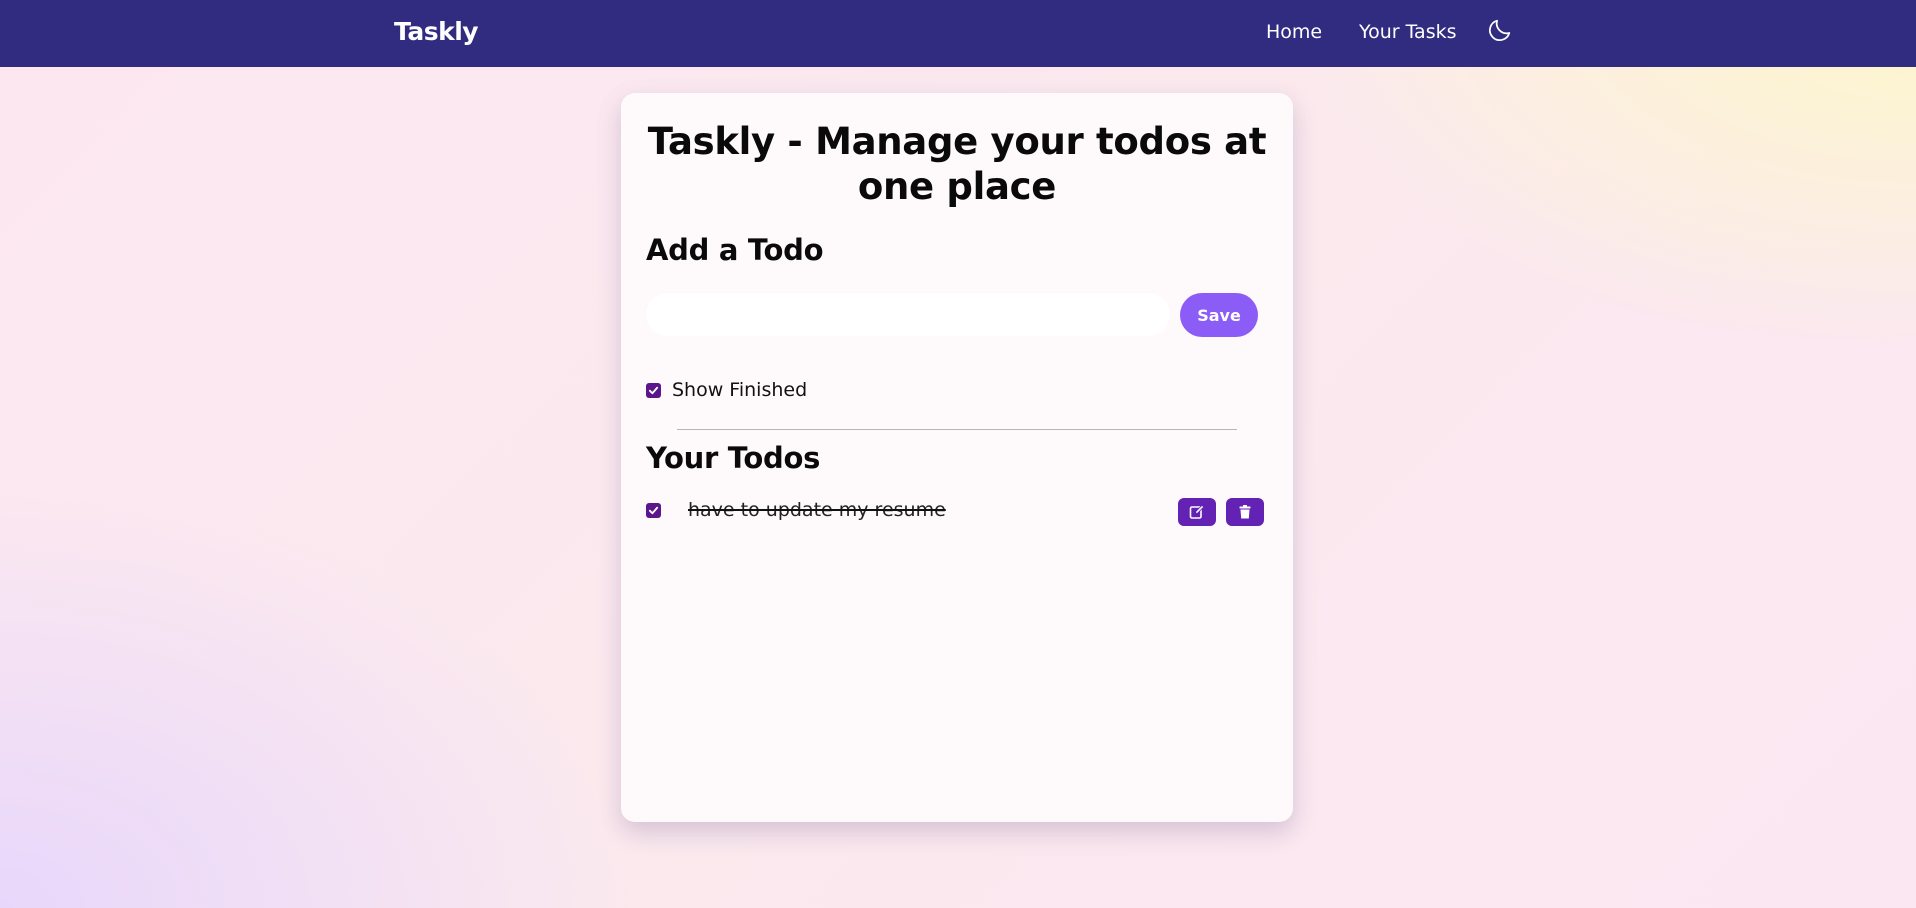 The image size is (1916, 908). I want to click on save-button: Save, so click(1219, 315).